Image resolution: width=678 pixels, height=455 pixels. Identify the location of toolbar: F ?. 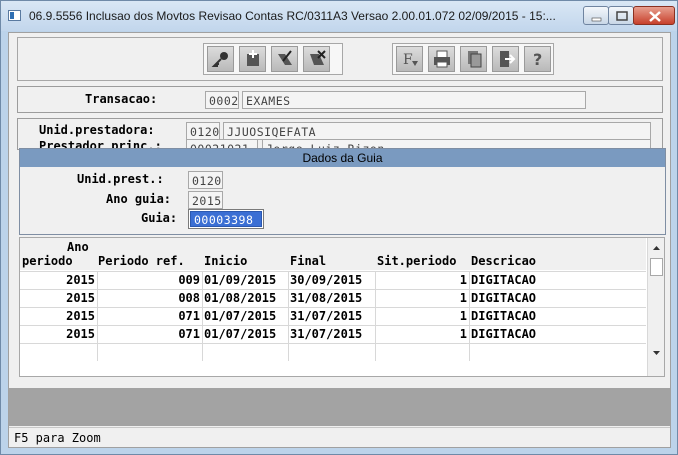
(340, 59).